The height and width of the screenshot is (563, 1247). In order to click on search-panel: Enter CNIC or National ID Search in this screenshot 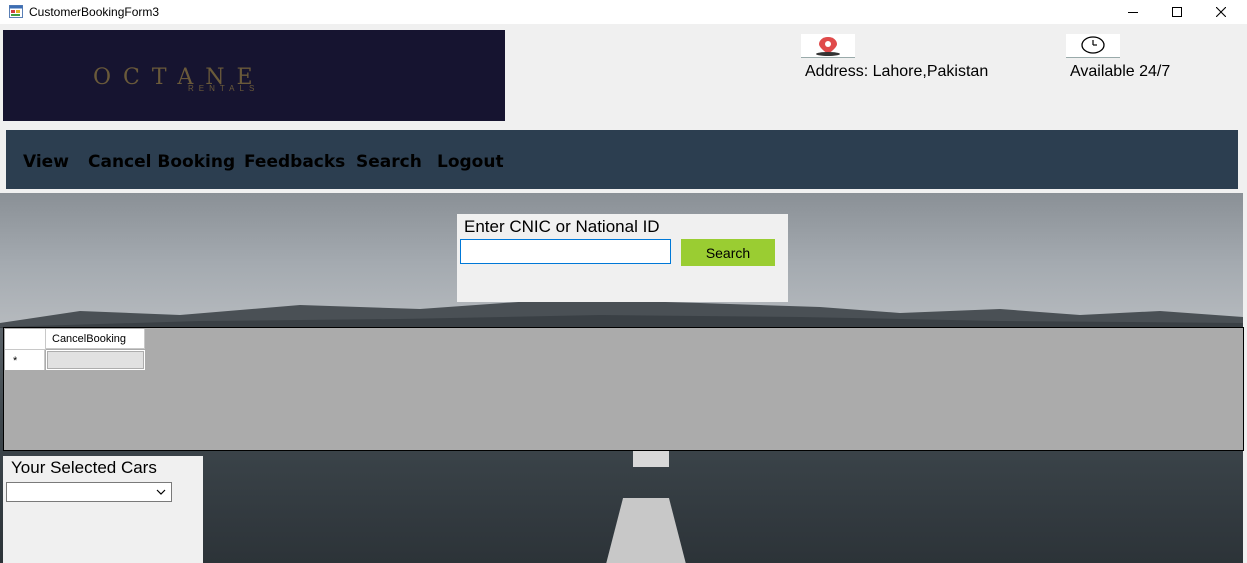, I will do `click(622, 258)`.